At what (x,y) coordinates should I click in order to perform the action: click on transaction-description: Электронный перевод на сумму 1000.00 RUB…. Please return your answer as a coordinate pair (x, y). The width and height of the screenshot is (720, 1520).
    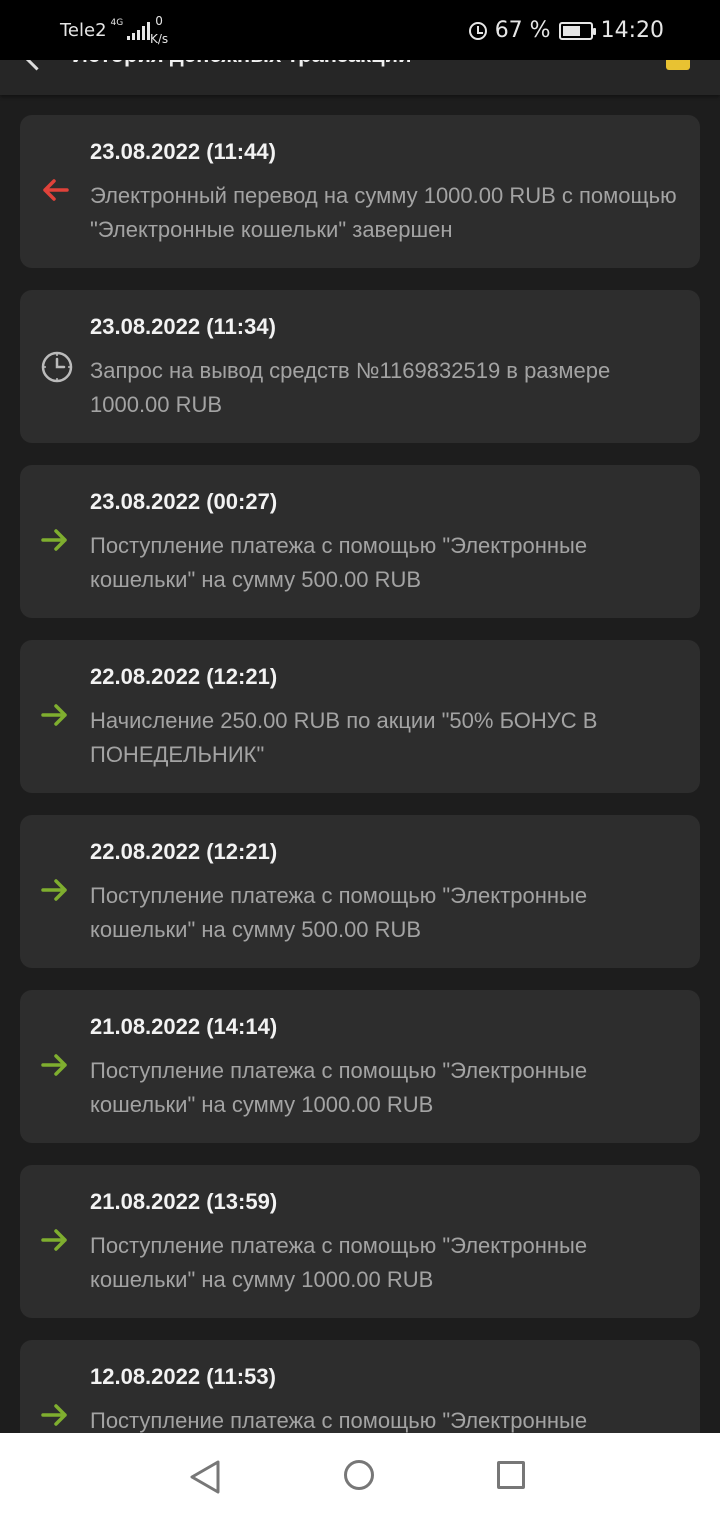
    Looking at the image, I should click on (383, 212).